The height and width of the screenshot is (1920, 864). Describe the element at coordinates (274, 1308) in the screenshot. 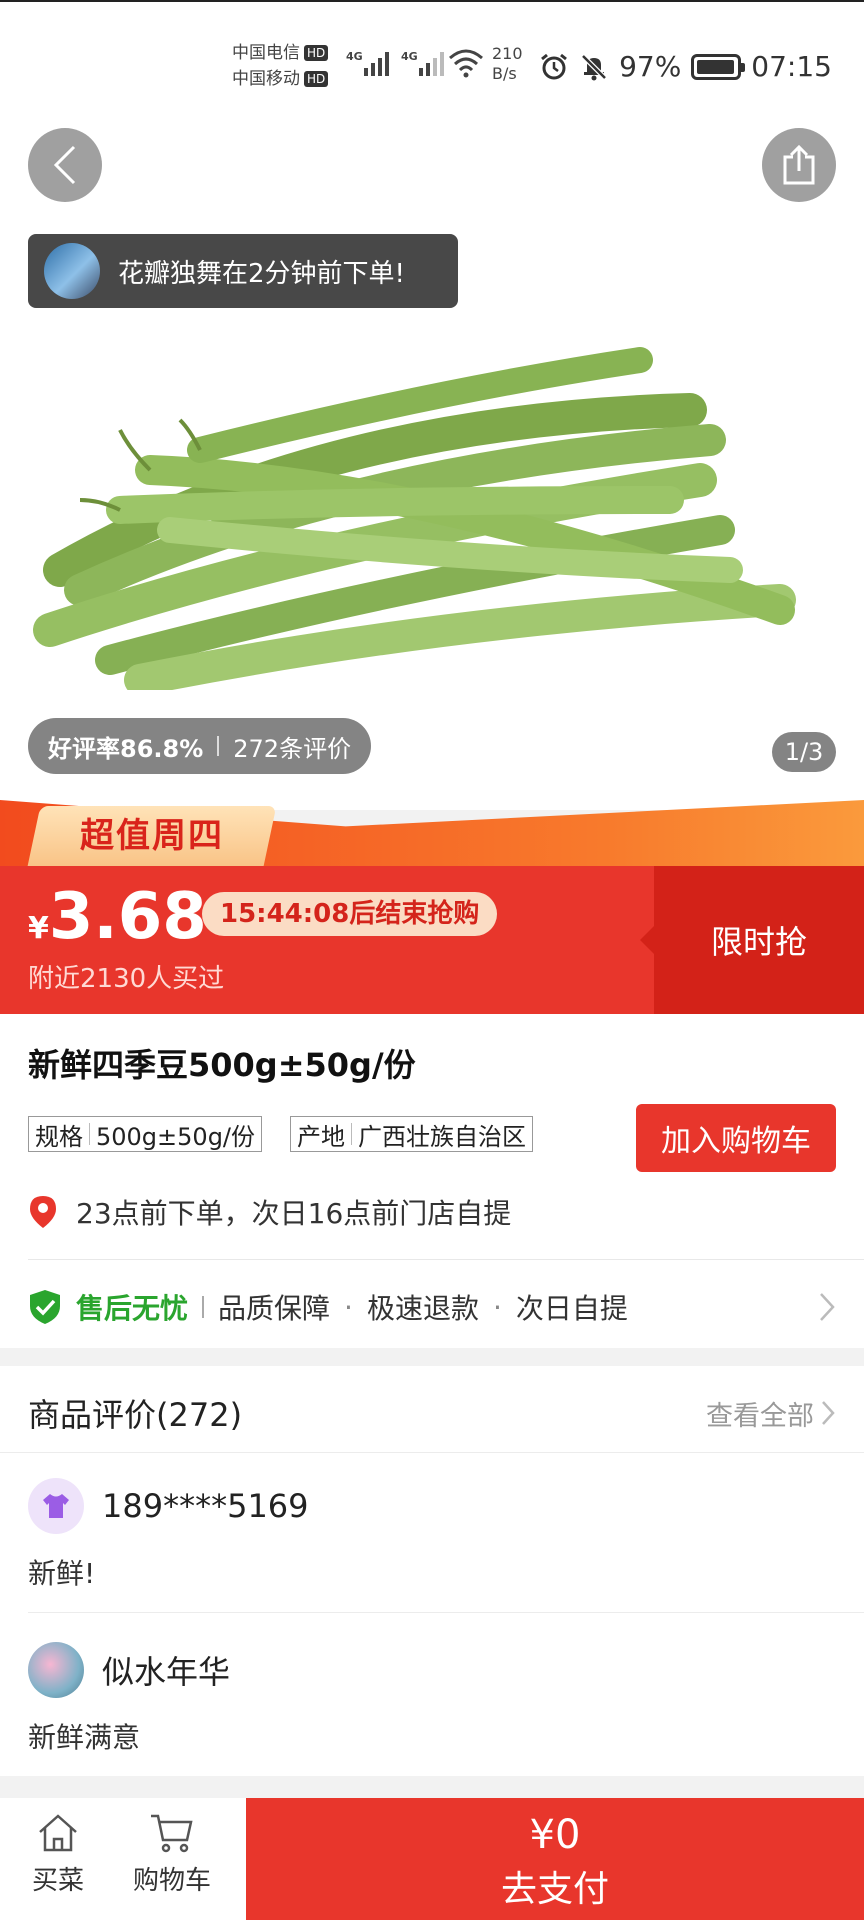

I see `guarantee-item: 品质保障` at that location.